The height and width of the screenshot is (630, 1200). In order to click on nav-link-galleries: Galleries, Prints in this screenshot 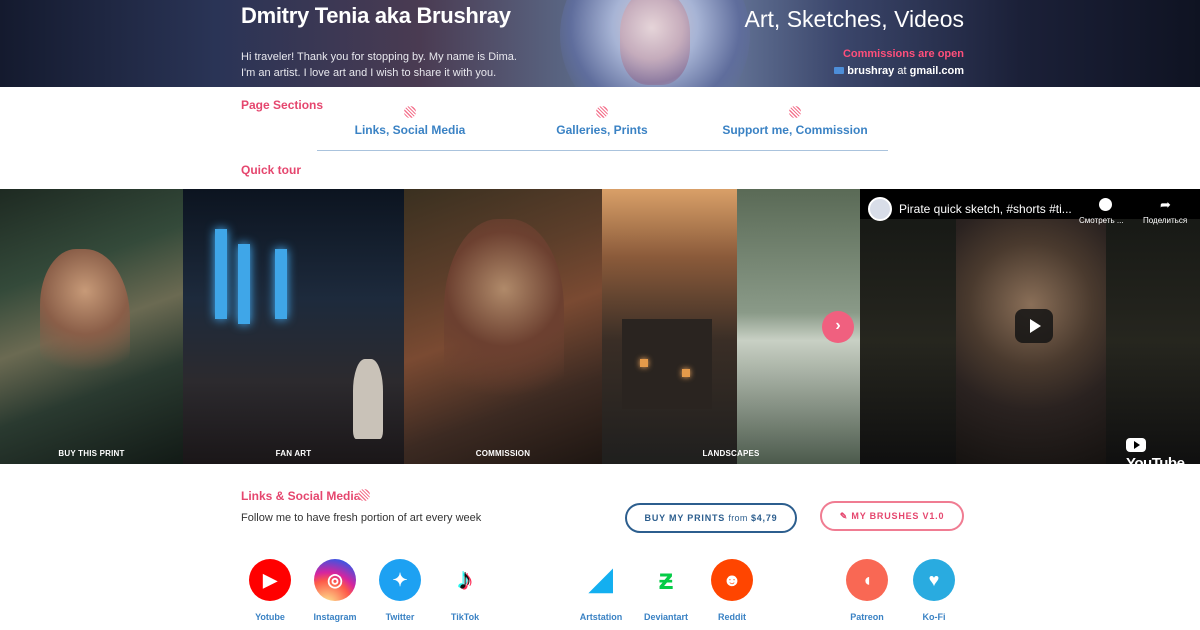, I will do `click(602, 130)`.